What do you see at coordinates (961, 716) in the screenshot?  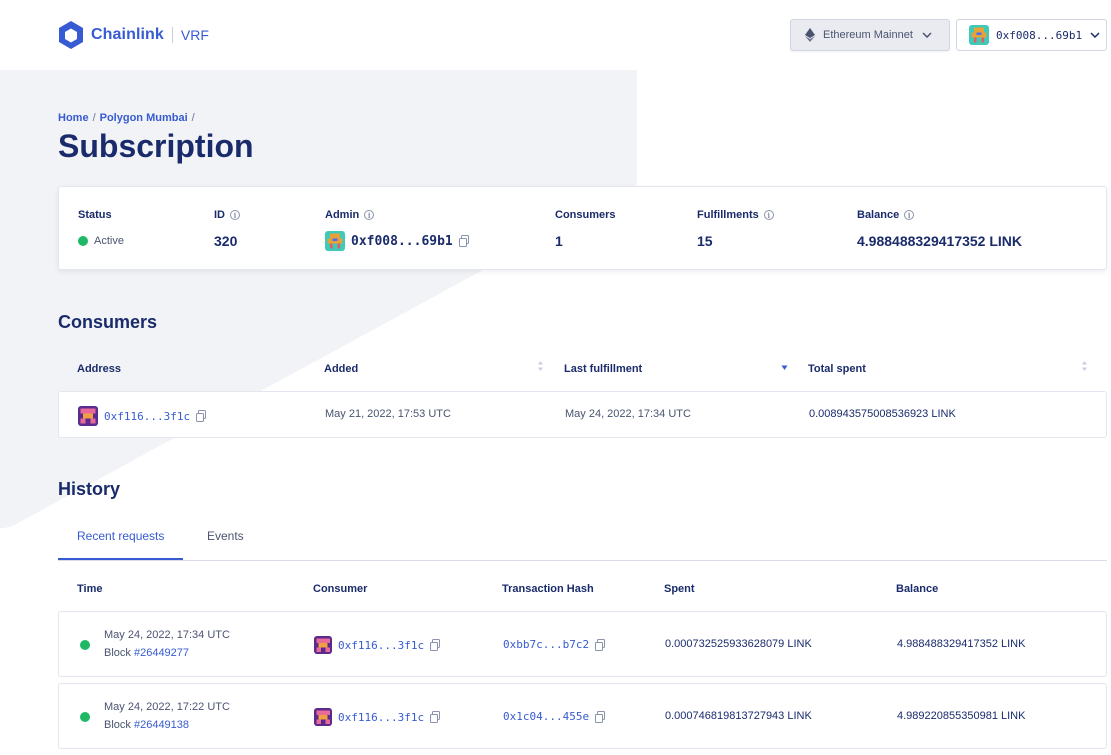 I see `request-balance: 4.989220855350981 LINK` at bounding box center [961, 716].